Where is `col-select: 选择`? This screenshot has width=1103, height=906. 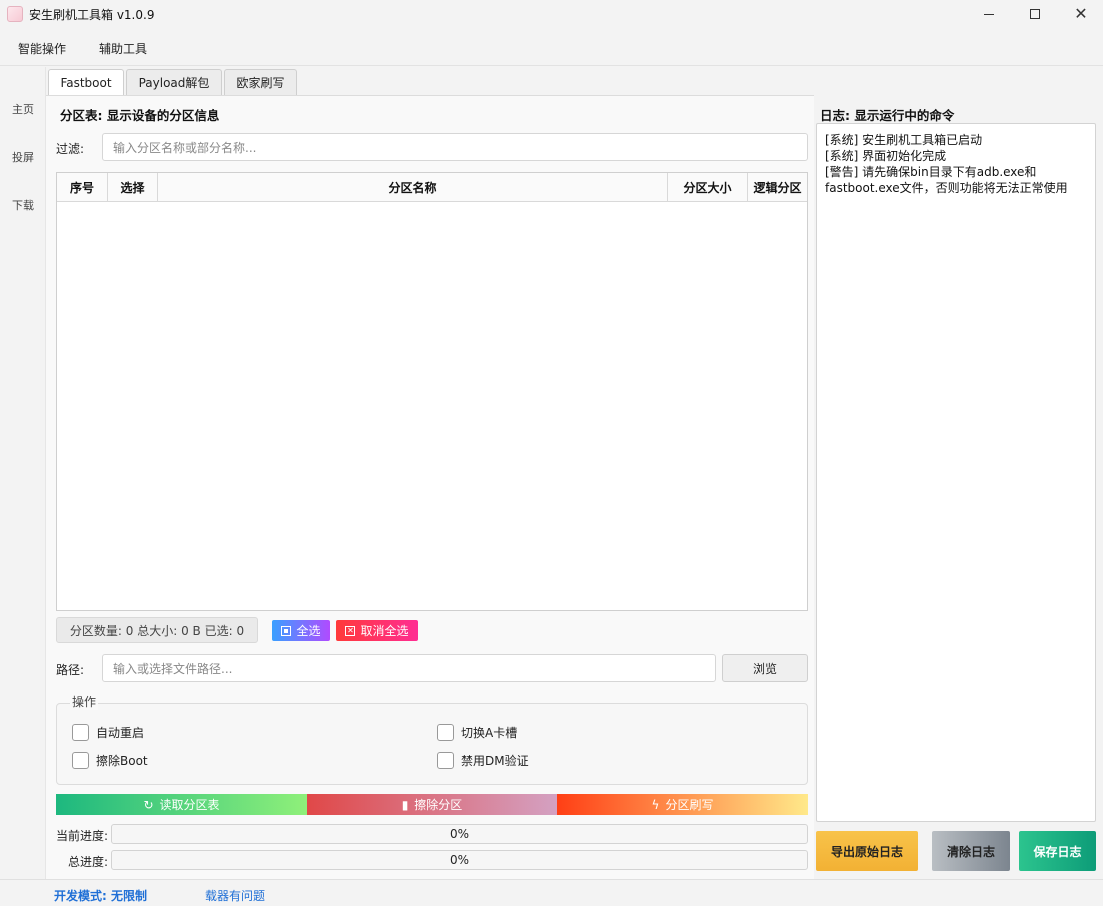 col-select: 选择 is located at coordinates (133, 187).